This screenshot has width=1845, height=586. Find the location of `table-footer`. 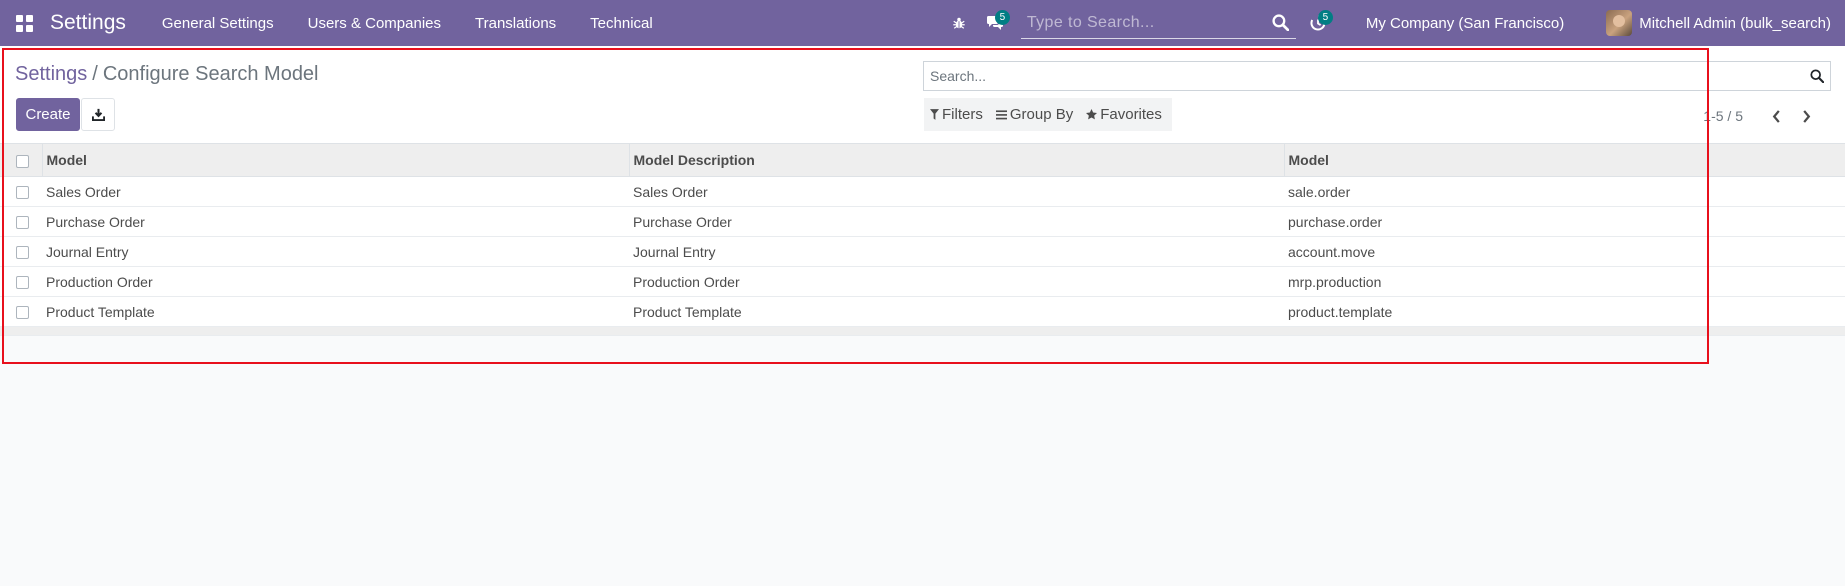

table-footer is located at coordinates (922, 331).